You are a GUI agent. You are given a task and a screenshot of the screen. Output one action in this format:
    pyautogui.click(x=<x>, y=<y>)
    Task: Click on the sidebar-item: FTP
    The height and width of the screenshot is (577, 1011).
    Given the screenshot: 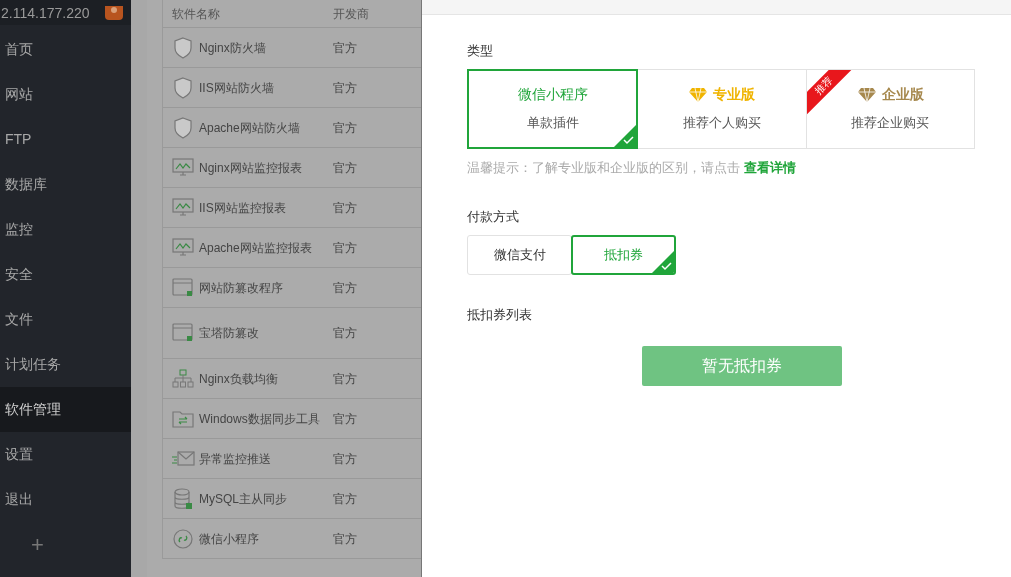 What is the action you would take?
    pyautogui.click(x=65, y=139)
    